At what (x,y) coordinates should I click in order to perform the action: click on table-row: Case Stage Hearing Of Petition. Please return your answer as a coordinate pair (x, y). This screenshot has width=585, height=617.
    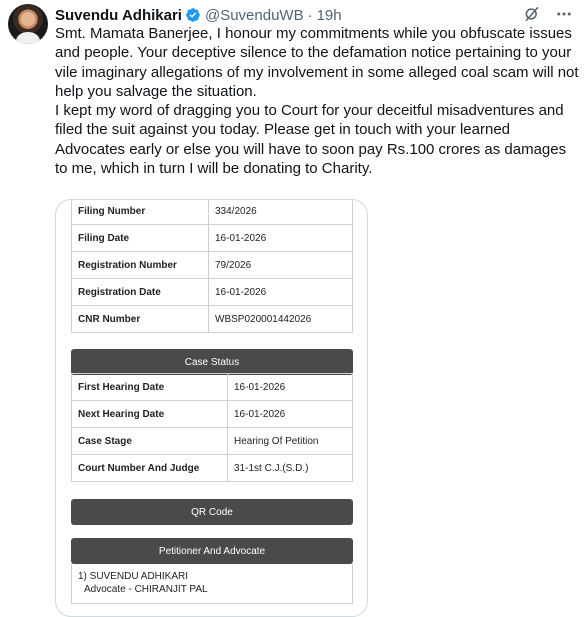
    Looking at the image, I should click on (212, 441).